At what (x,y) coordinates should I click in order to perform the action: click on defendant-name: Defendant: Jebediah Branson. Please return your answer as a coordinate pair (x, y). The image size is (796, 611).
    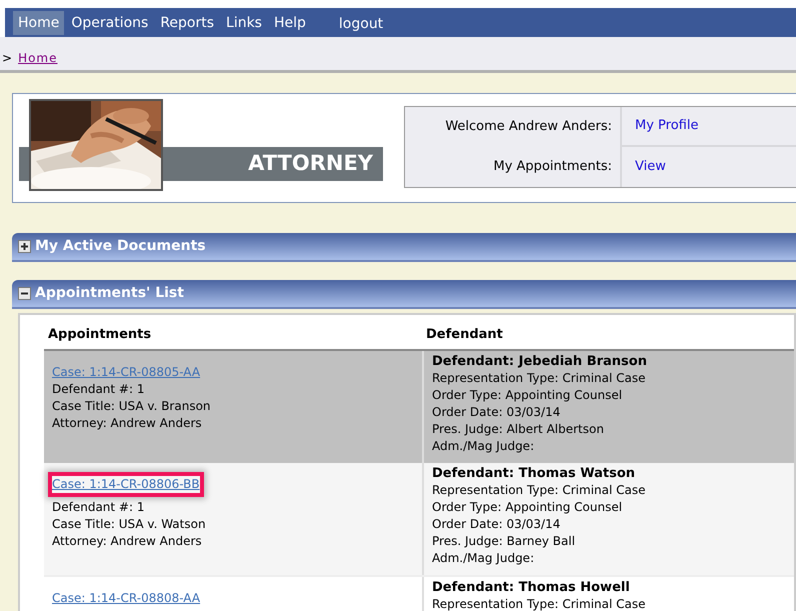
    Looking at the image, I should click on (540, 361).